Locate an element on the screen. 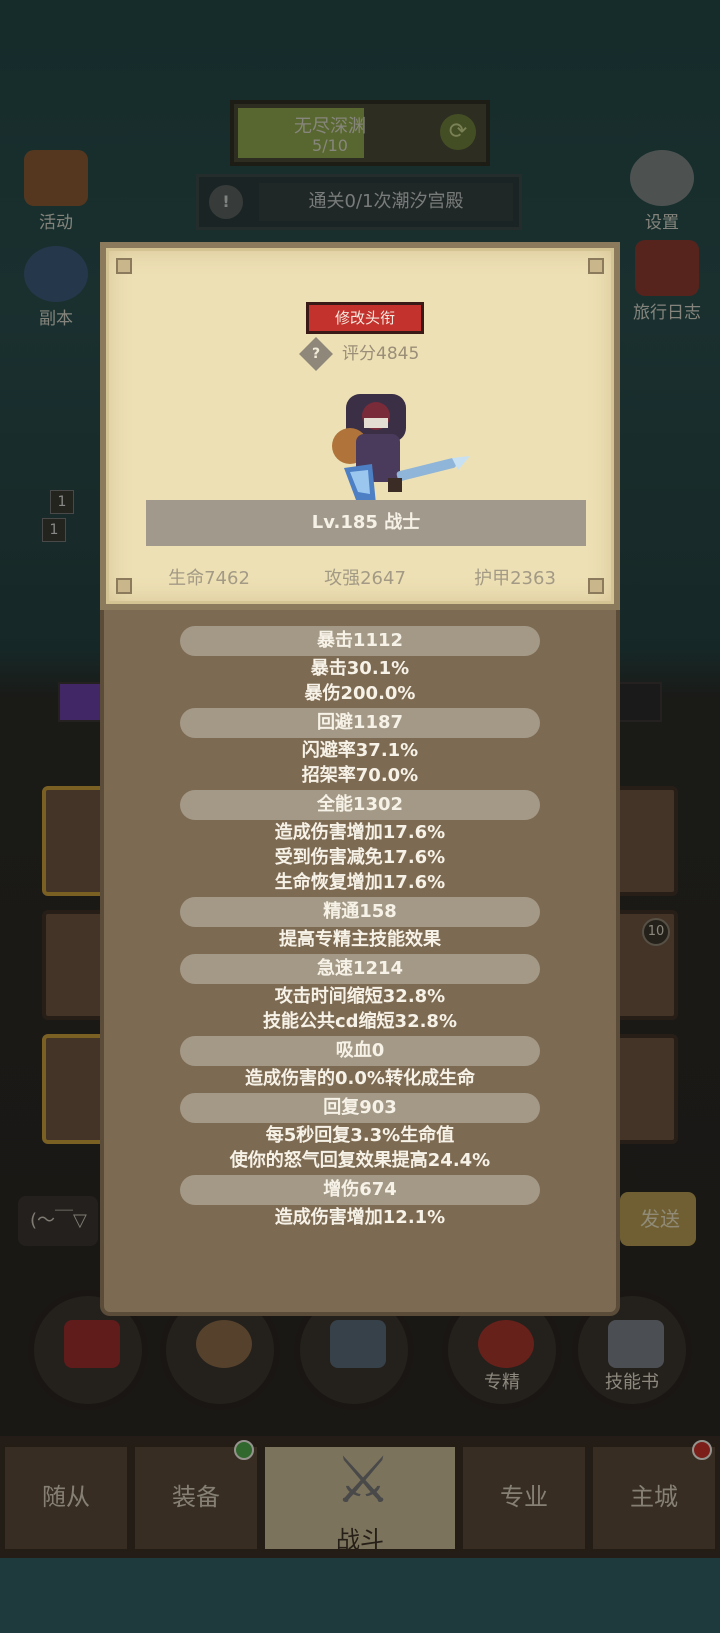 This screenshot has height=1633, width=720. score-row: ? 评分4845 is located at coordinates (359, 354).